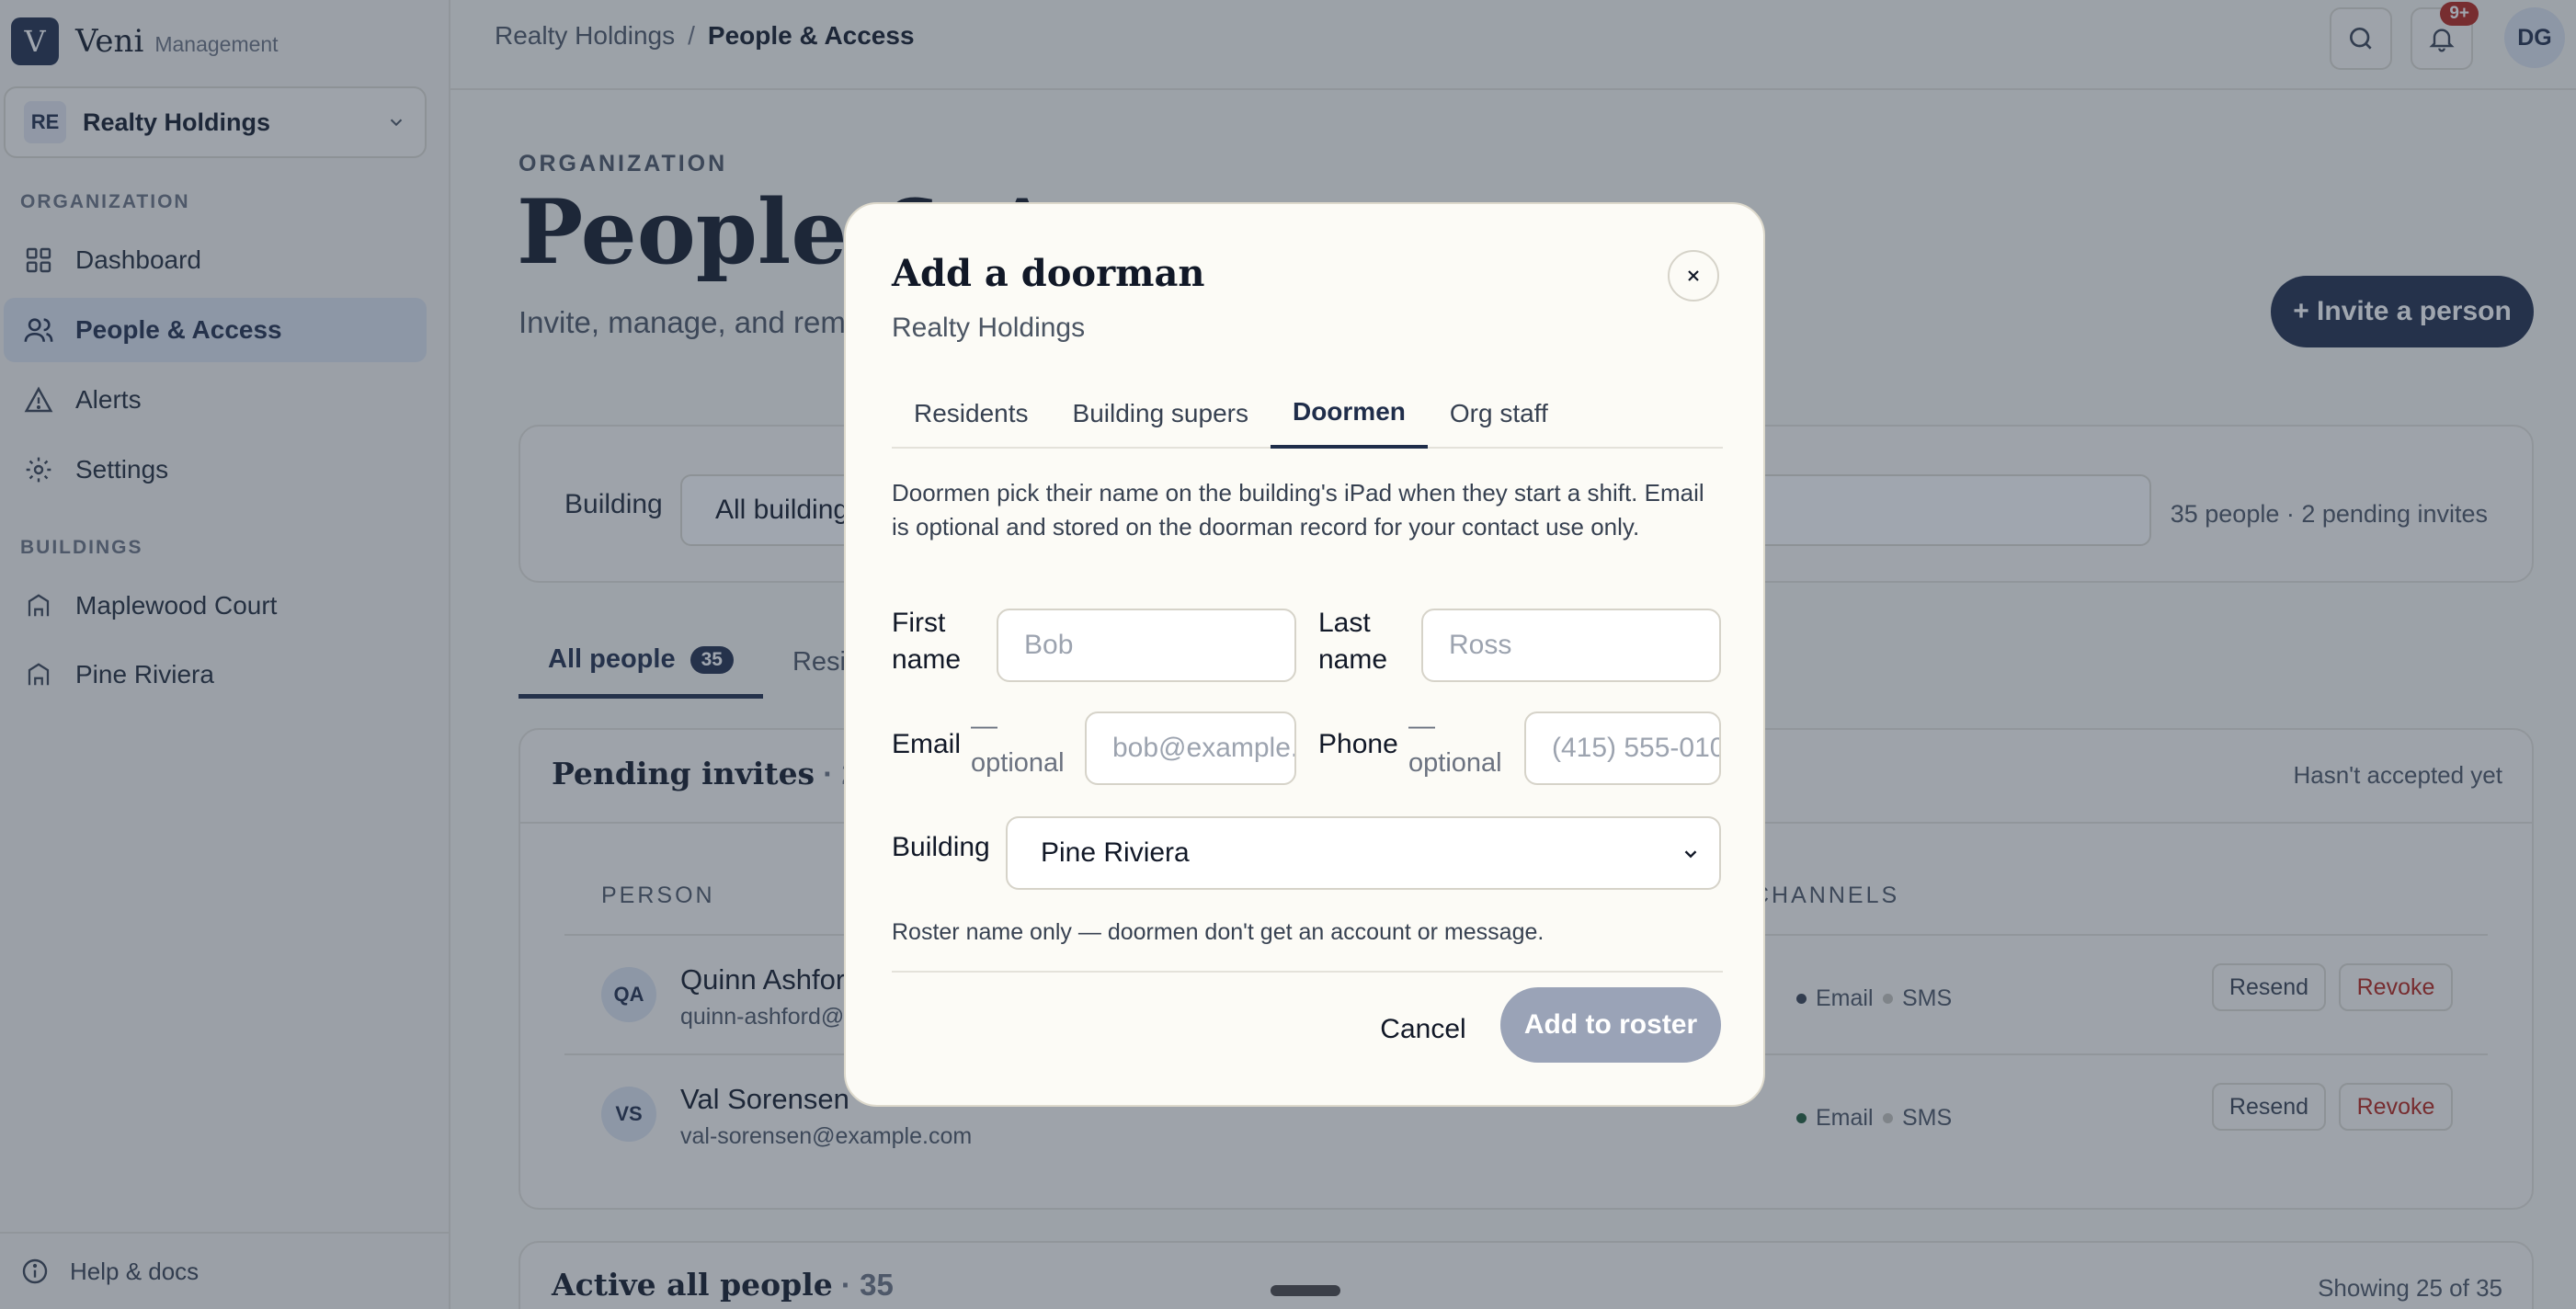 Image resolution: width=2576 pixels, height=1309 pixels. What do you see at coordinates (927, 744) in the screenshot?
I see `email-label: Email` at bounding box center [927, 744].